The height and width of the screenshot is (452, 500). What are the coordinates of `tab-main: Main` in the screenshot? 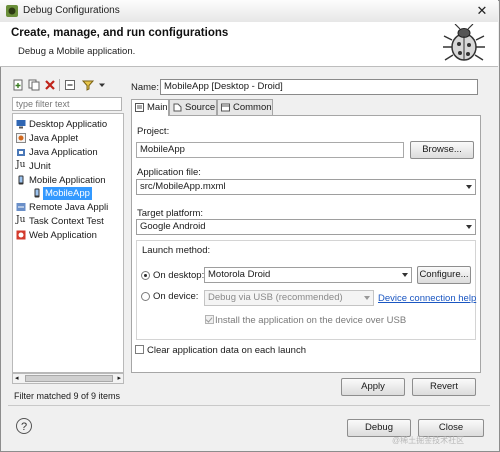 It's located at (150, 107).